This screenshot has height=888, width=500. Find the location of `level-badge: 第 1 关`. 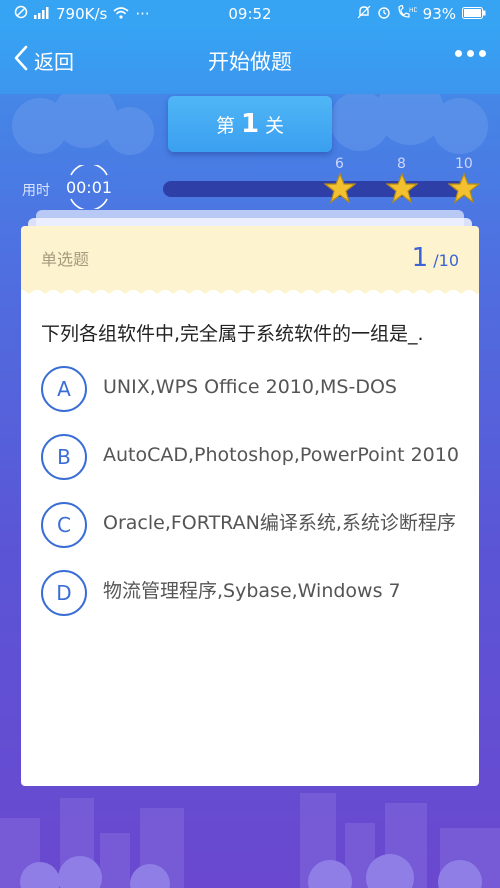

level-badge: 第 1 关 is located at coordinates (250, 124).